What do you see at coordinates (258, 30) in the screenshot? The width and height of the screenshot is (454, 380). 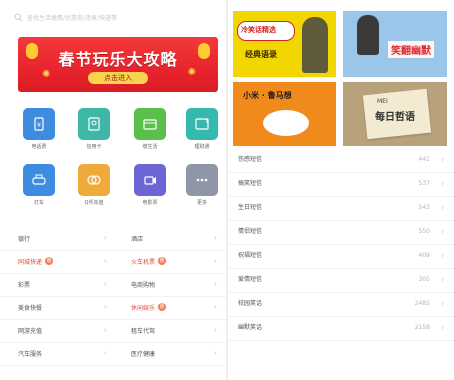 I see `tile-logo-text: 冷笑话精选` at bounding box center [258, 30].